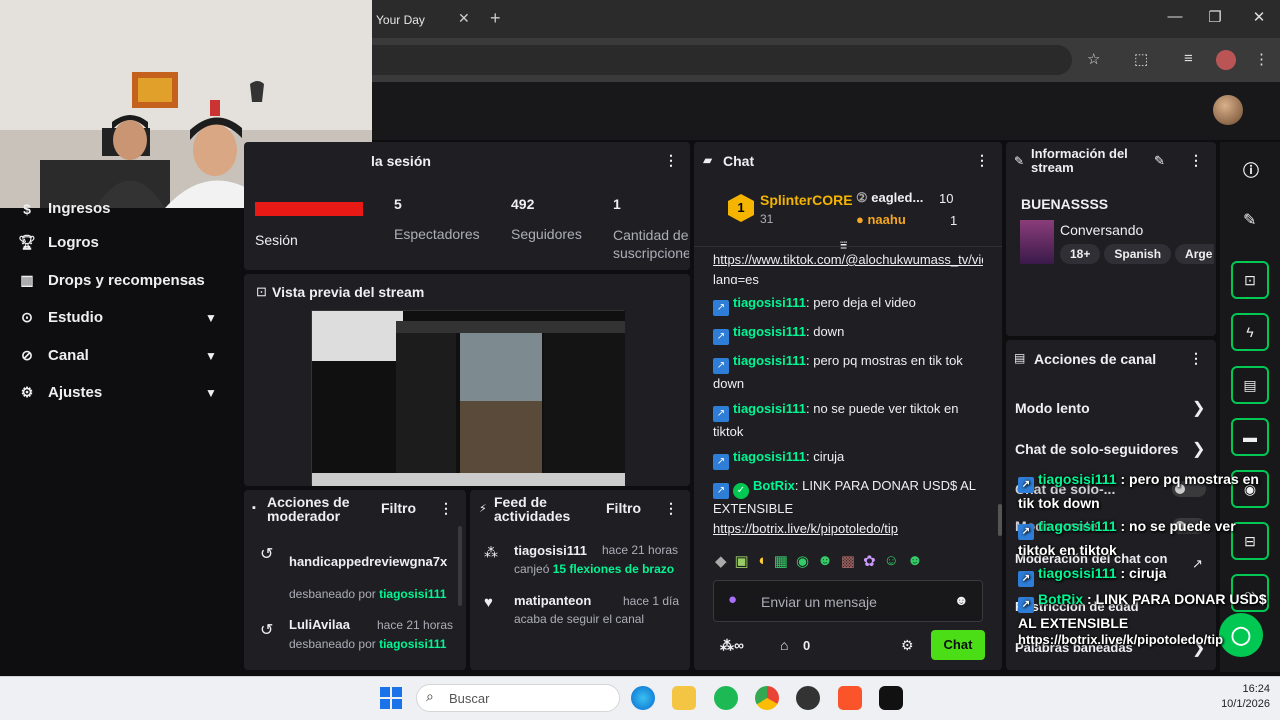 Image resolution: width=1280 pixels, height=720 pixels. I want to click on sidebar-item-estudio: ⊙ Estudio, so click(60, 317).